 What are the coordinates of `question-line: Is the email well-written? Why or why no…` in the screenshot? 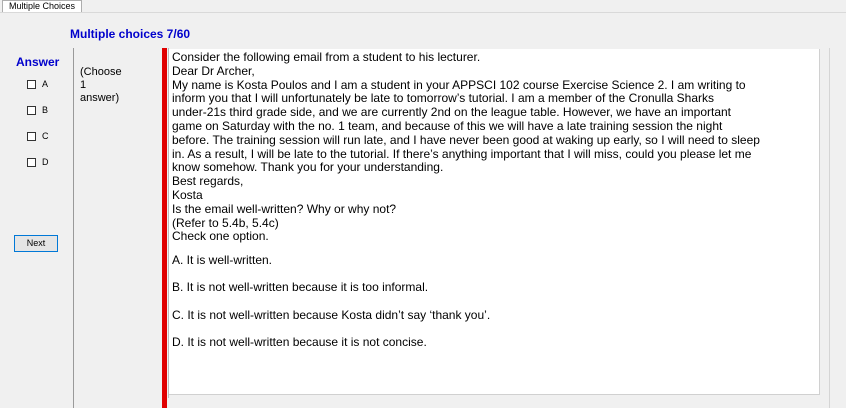 It's located at (284, 208).